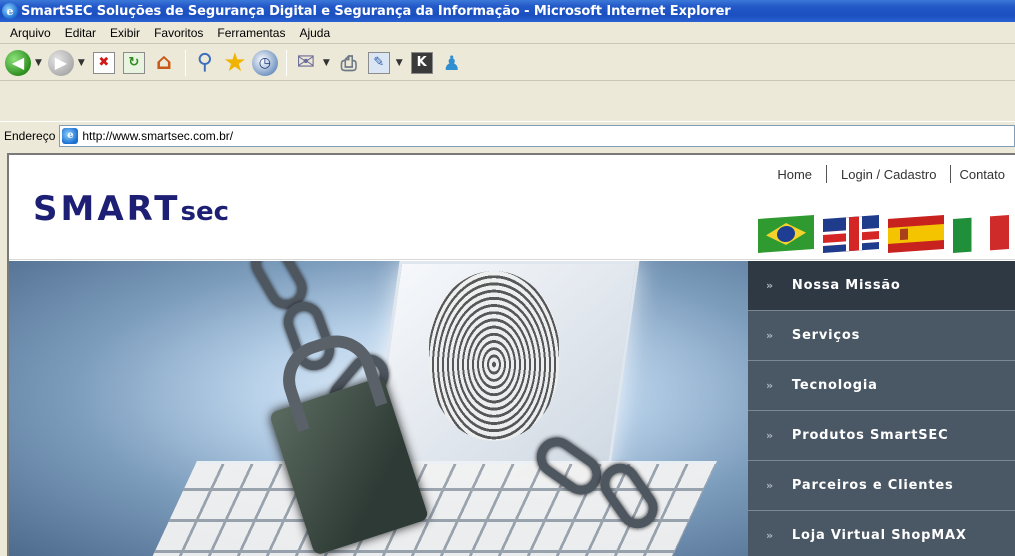 The width and height of the screenshot is (1015, 556). What do you see at coordinates (81, 63) in the screenshot?
I see `forward-dropdown-icon: ▼` at bounding box center [81, 63].